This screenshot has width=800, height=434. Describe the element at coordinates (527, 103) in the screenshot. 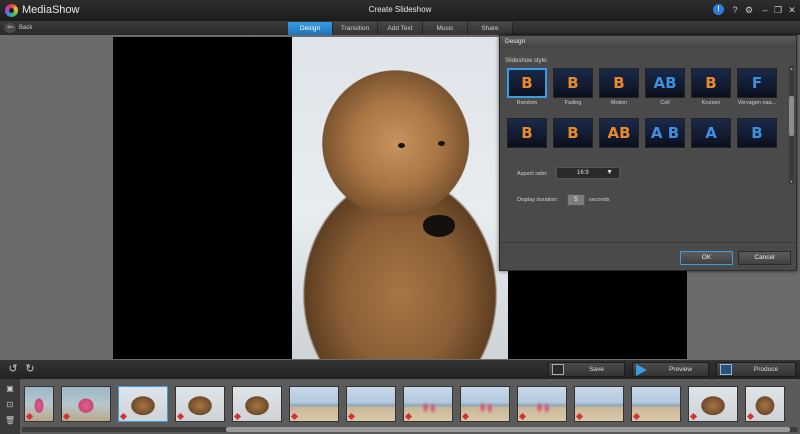

I see `style-name: Random` at that location.